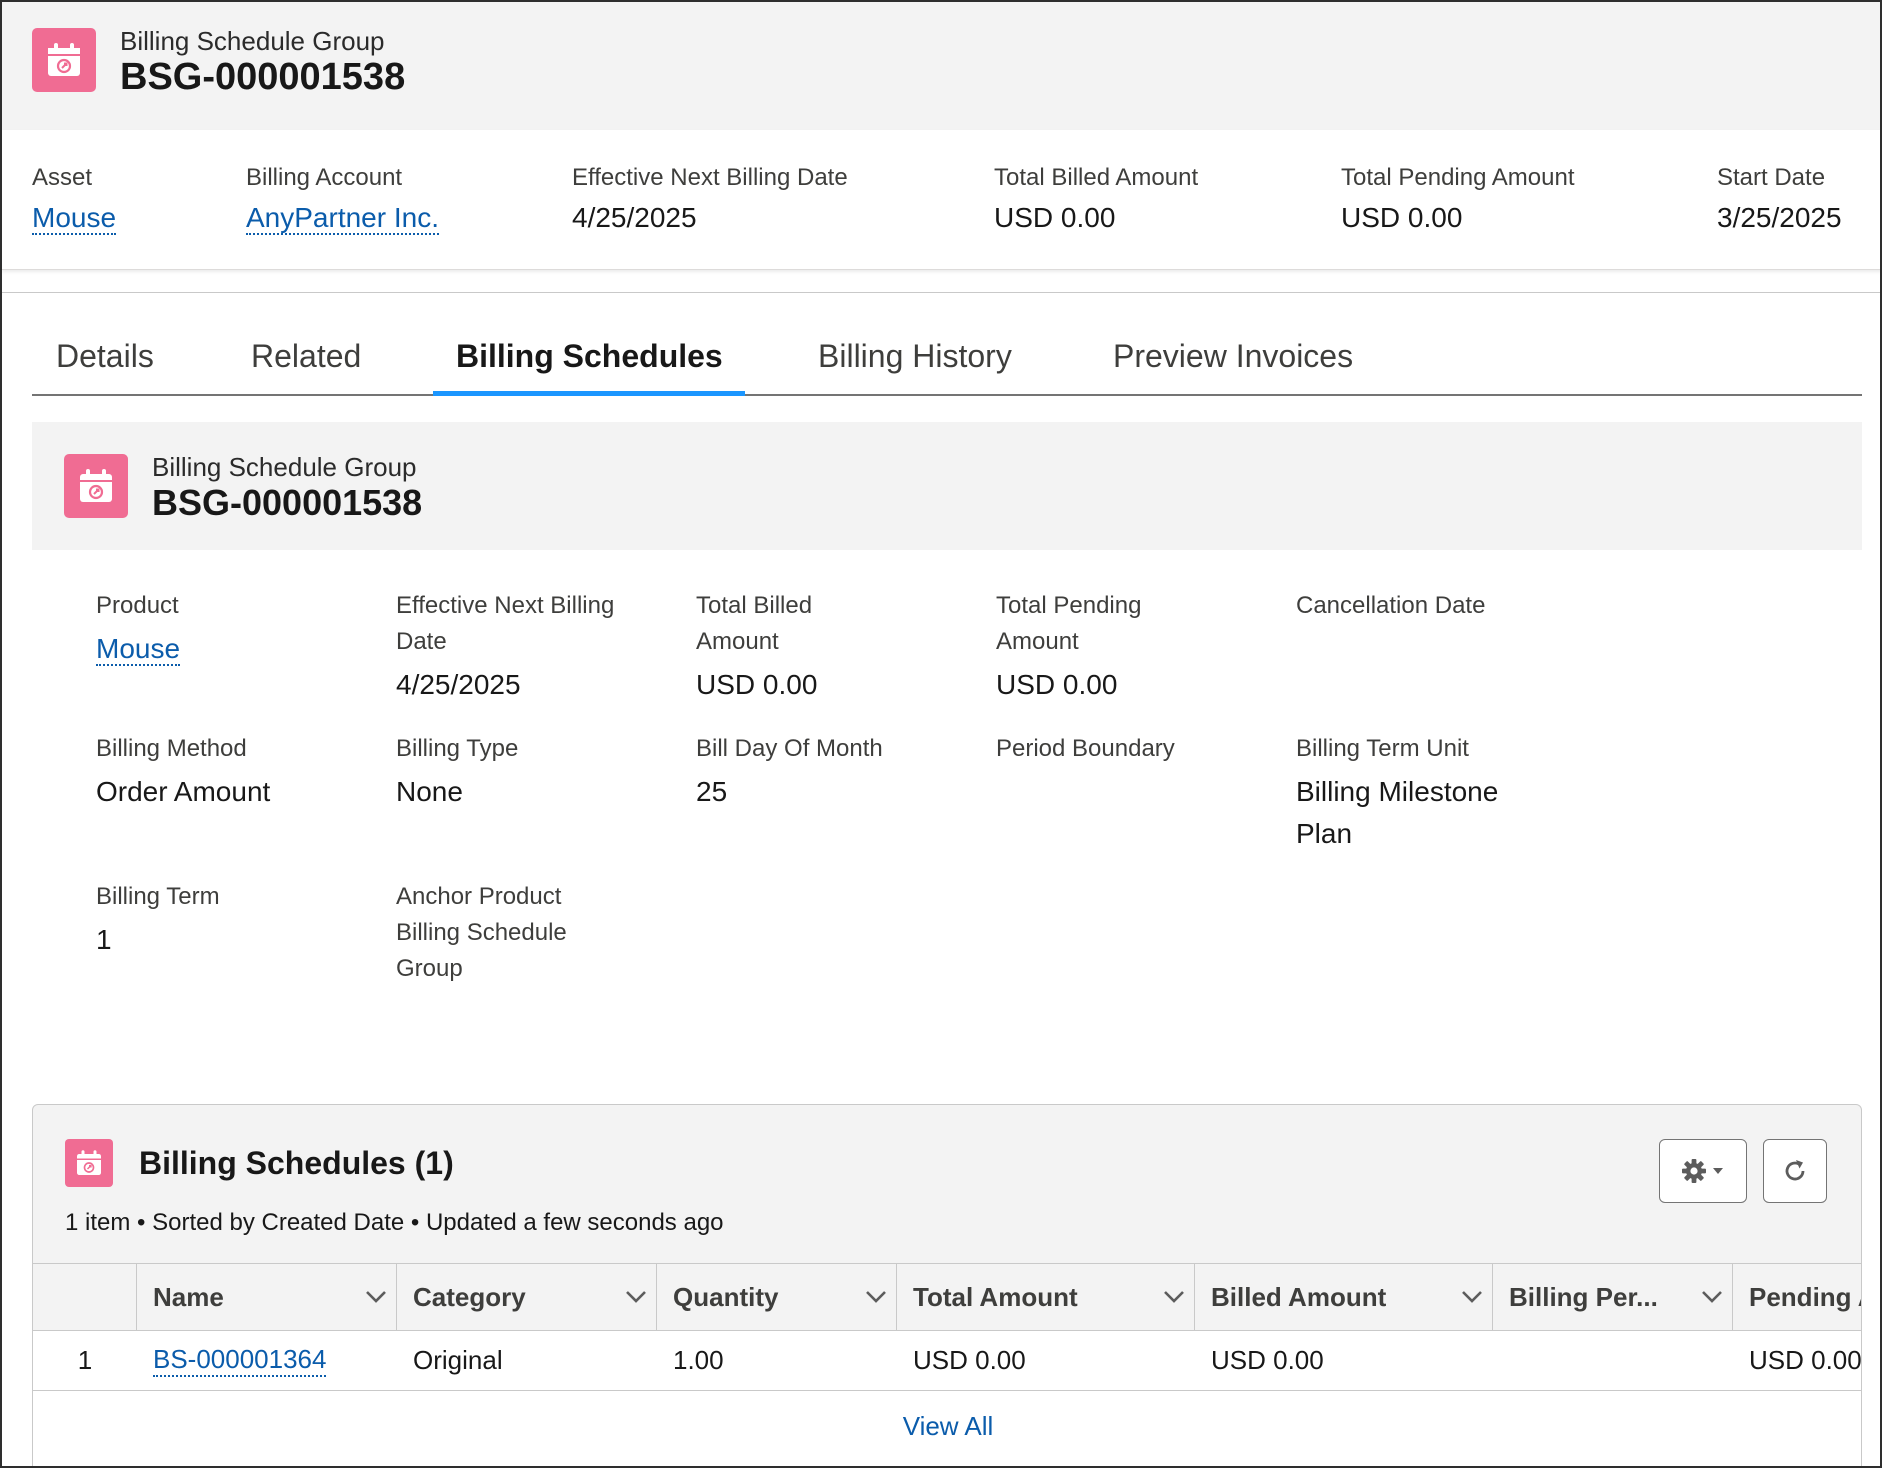  Describe the element at coordinates (1805, 1360) in the screenshot. I see `cell-pending-amount: USD 0.00` at that location.